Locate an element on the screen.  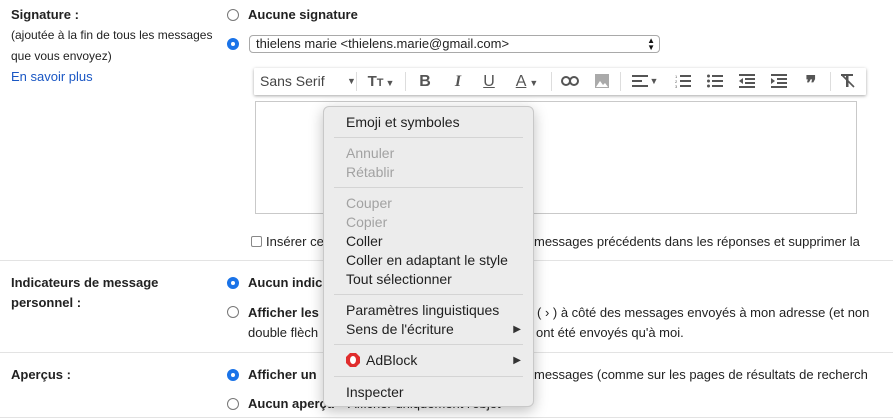
image-icon is located at coordinates (602, 81).